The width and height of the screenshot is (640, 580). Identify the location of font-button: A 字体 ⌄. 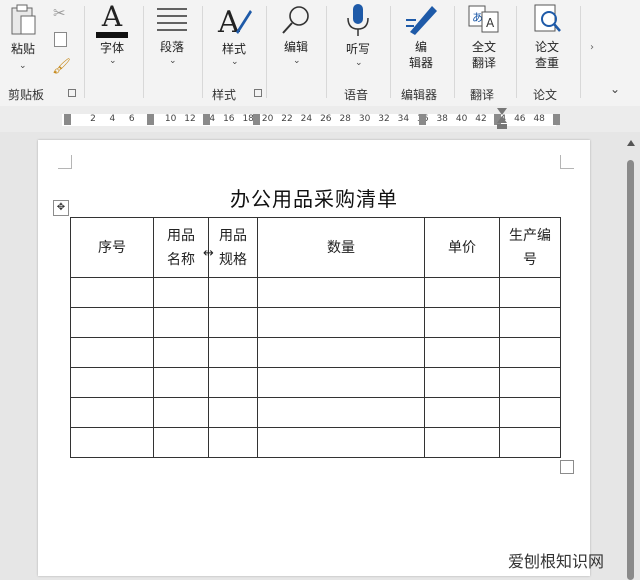
(112, 33).